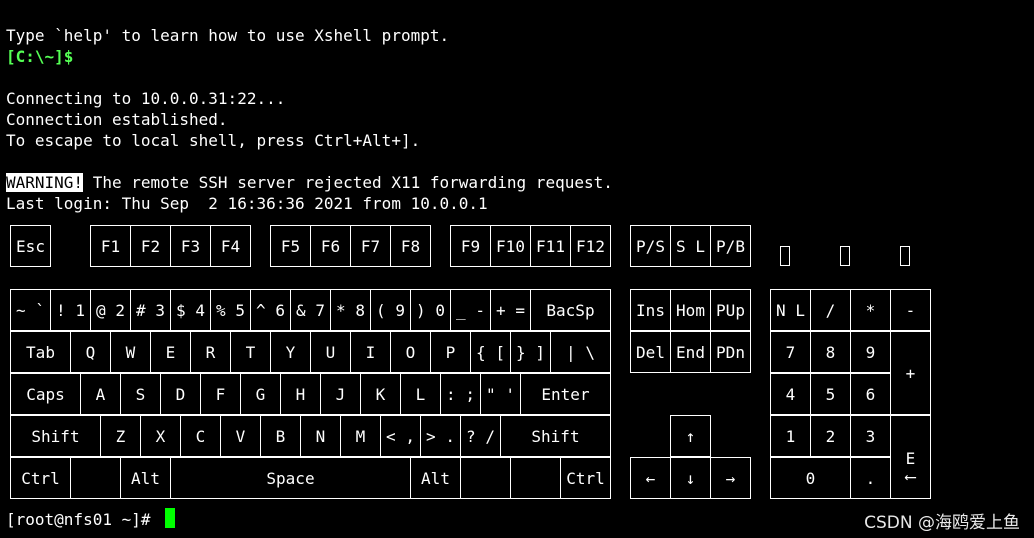 The height and width of the screenshot is (538, 1034). What do you see at coordinates (330, 352) in the screenshot?
I see `key-u: U` at bounding box center [330, 352].